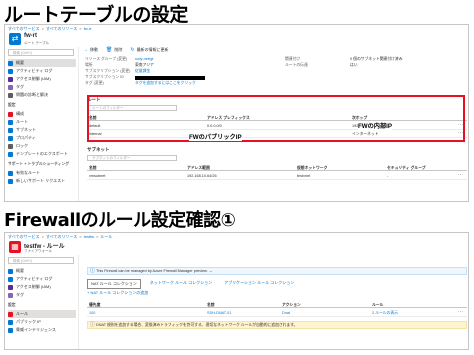 Image resolution: width=474 pixels, height=355 pixels. What do you see at coordinates (93, 167) in the screenshot?
I see `col-name: 名前` at bounding box center [93, 167].